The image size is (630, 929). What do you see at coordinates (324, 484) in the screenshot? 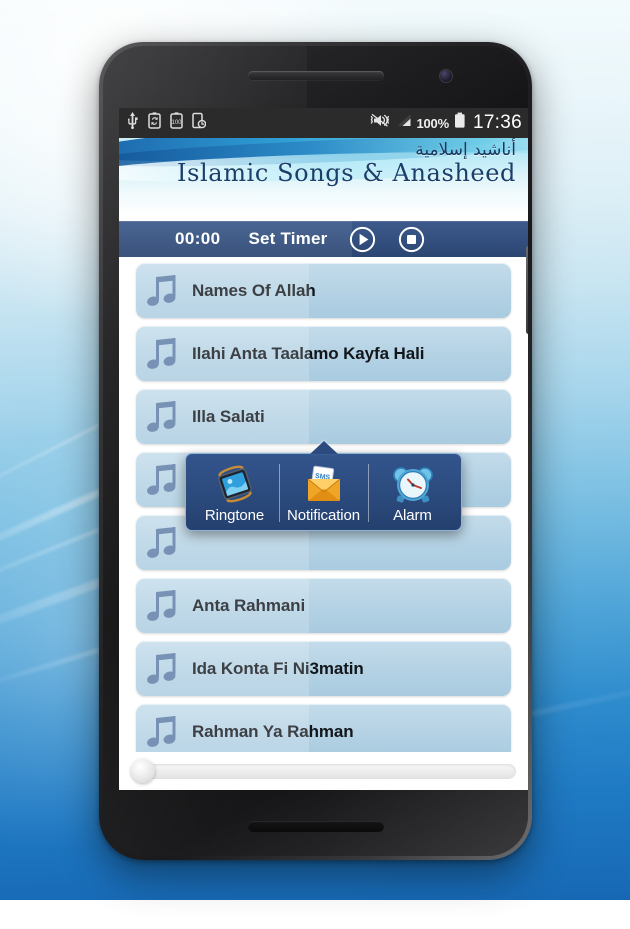
I see `sms-envelope-icon: SMS` at bounding box center [324, 484].